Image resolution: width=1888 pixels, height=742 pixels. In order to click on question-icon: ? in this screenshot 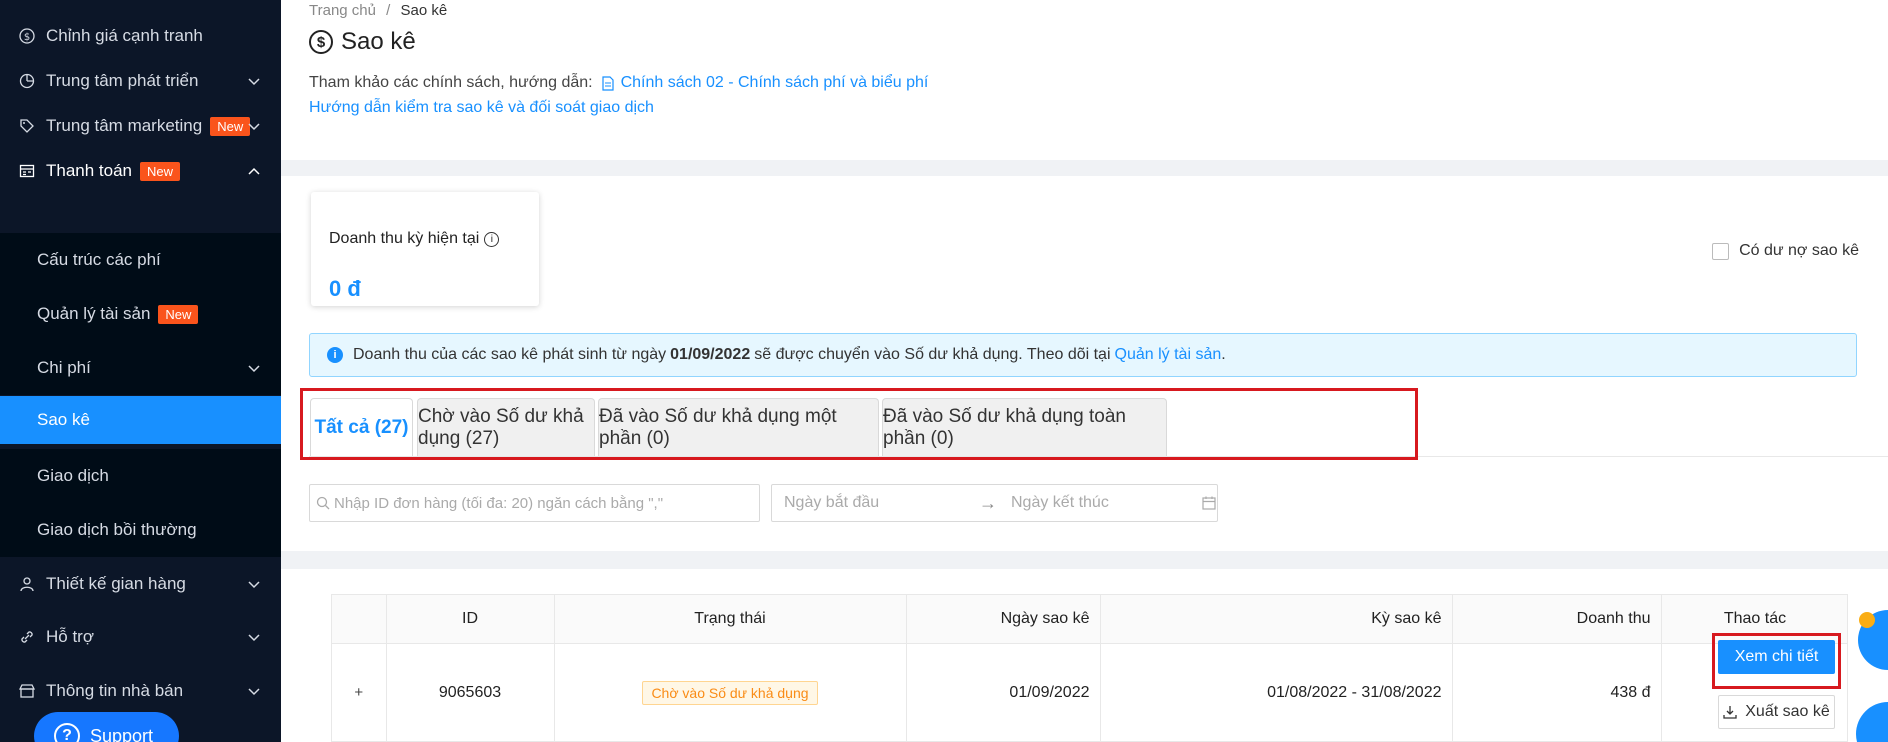, I will do `click(67, 732)`.